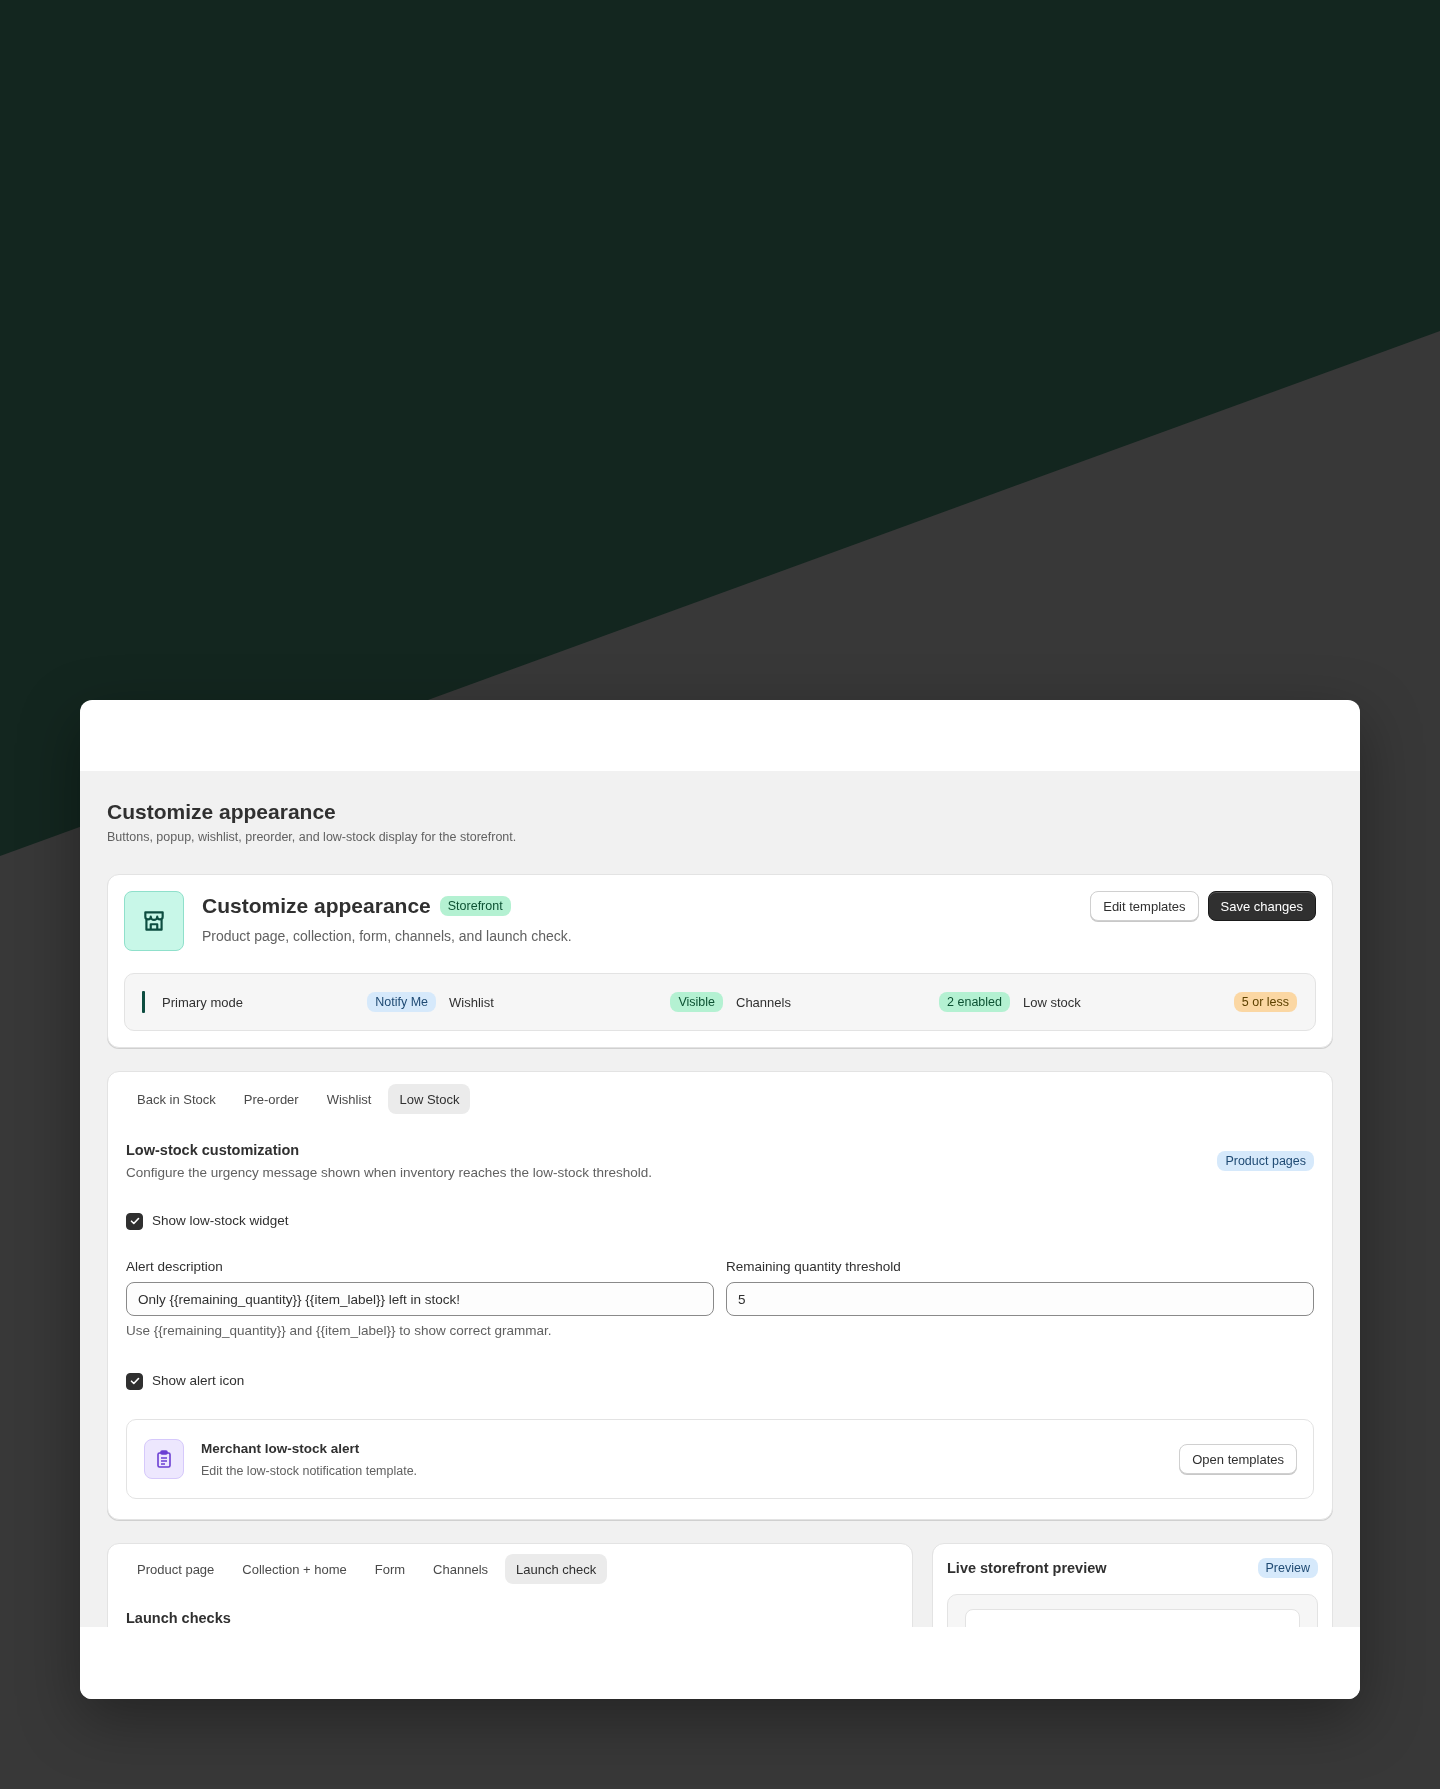 Image resolution: width=1440 pixels, height=1789 pixels. I want to click on stat-label: Channels, so click(763, 1002).